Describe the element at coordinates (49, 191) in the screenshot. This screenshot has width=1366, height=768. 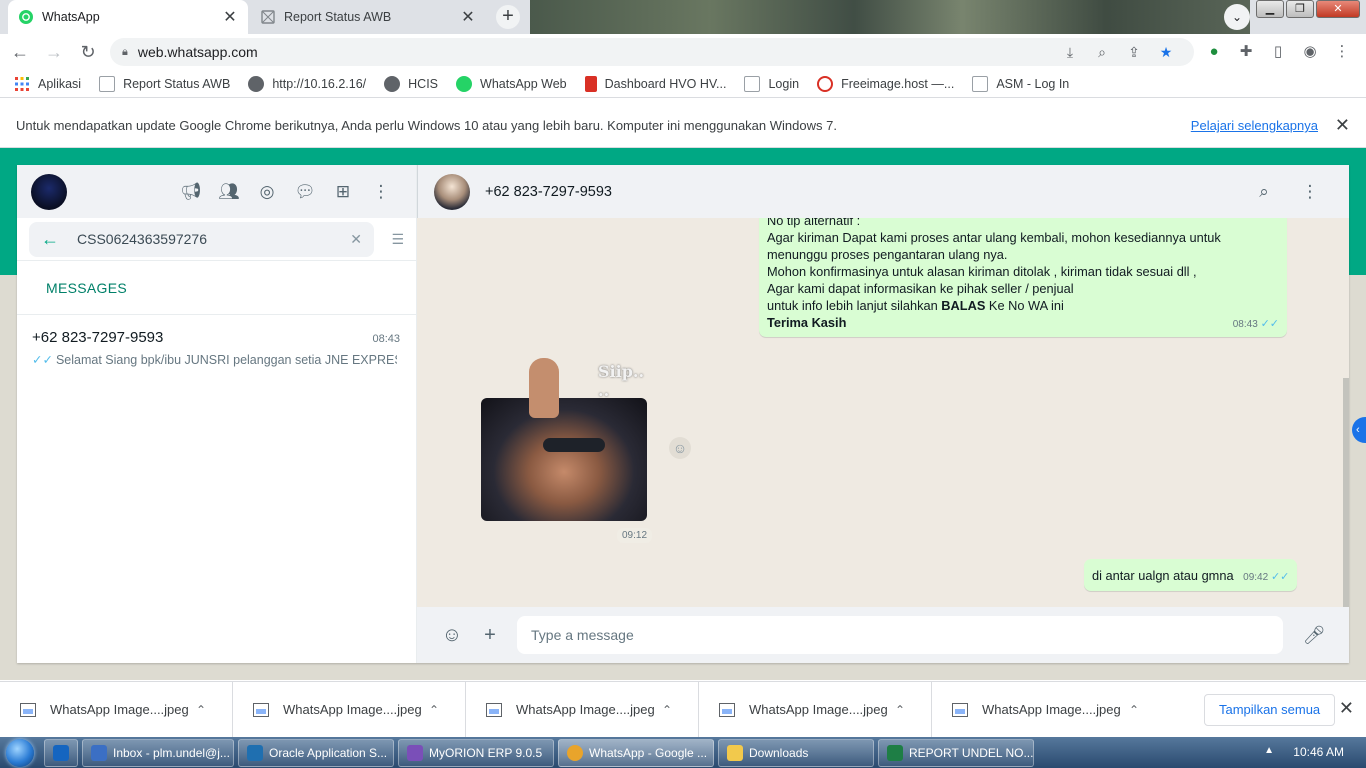
I see `avatar` at that location.